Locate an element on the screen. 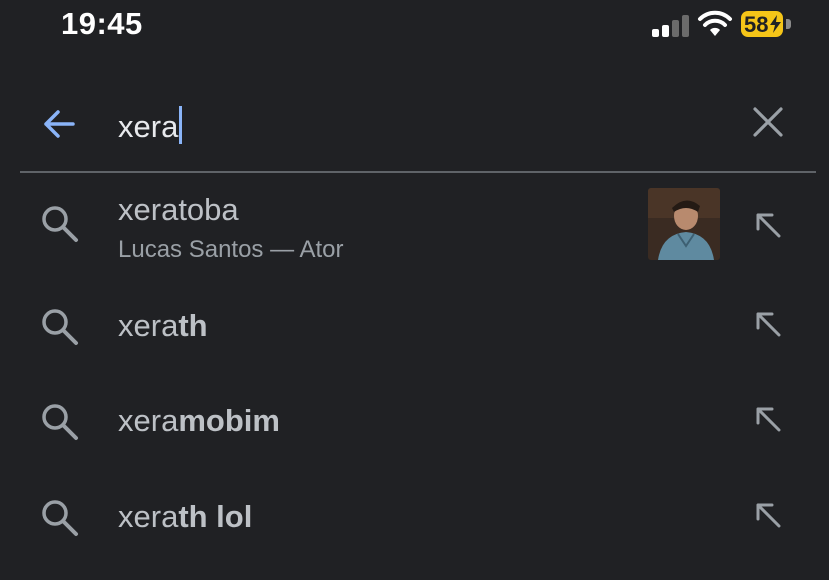 The image size is (829, 580). battery-charging-icon: 58 is located at coordinates (762, 24).